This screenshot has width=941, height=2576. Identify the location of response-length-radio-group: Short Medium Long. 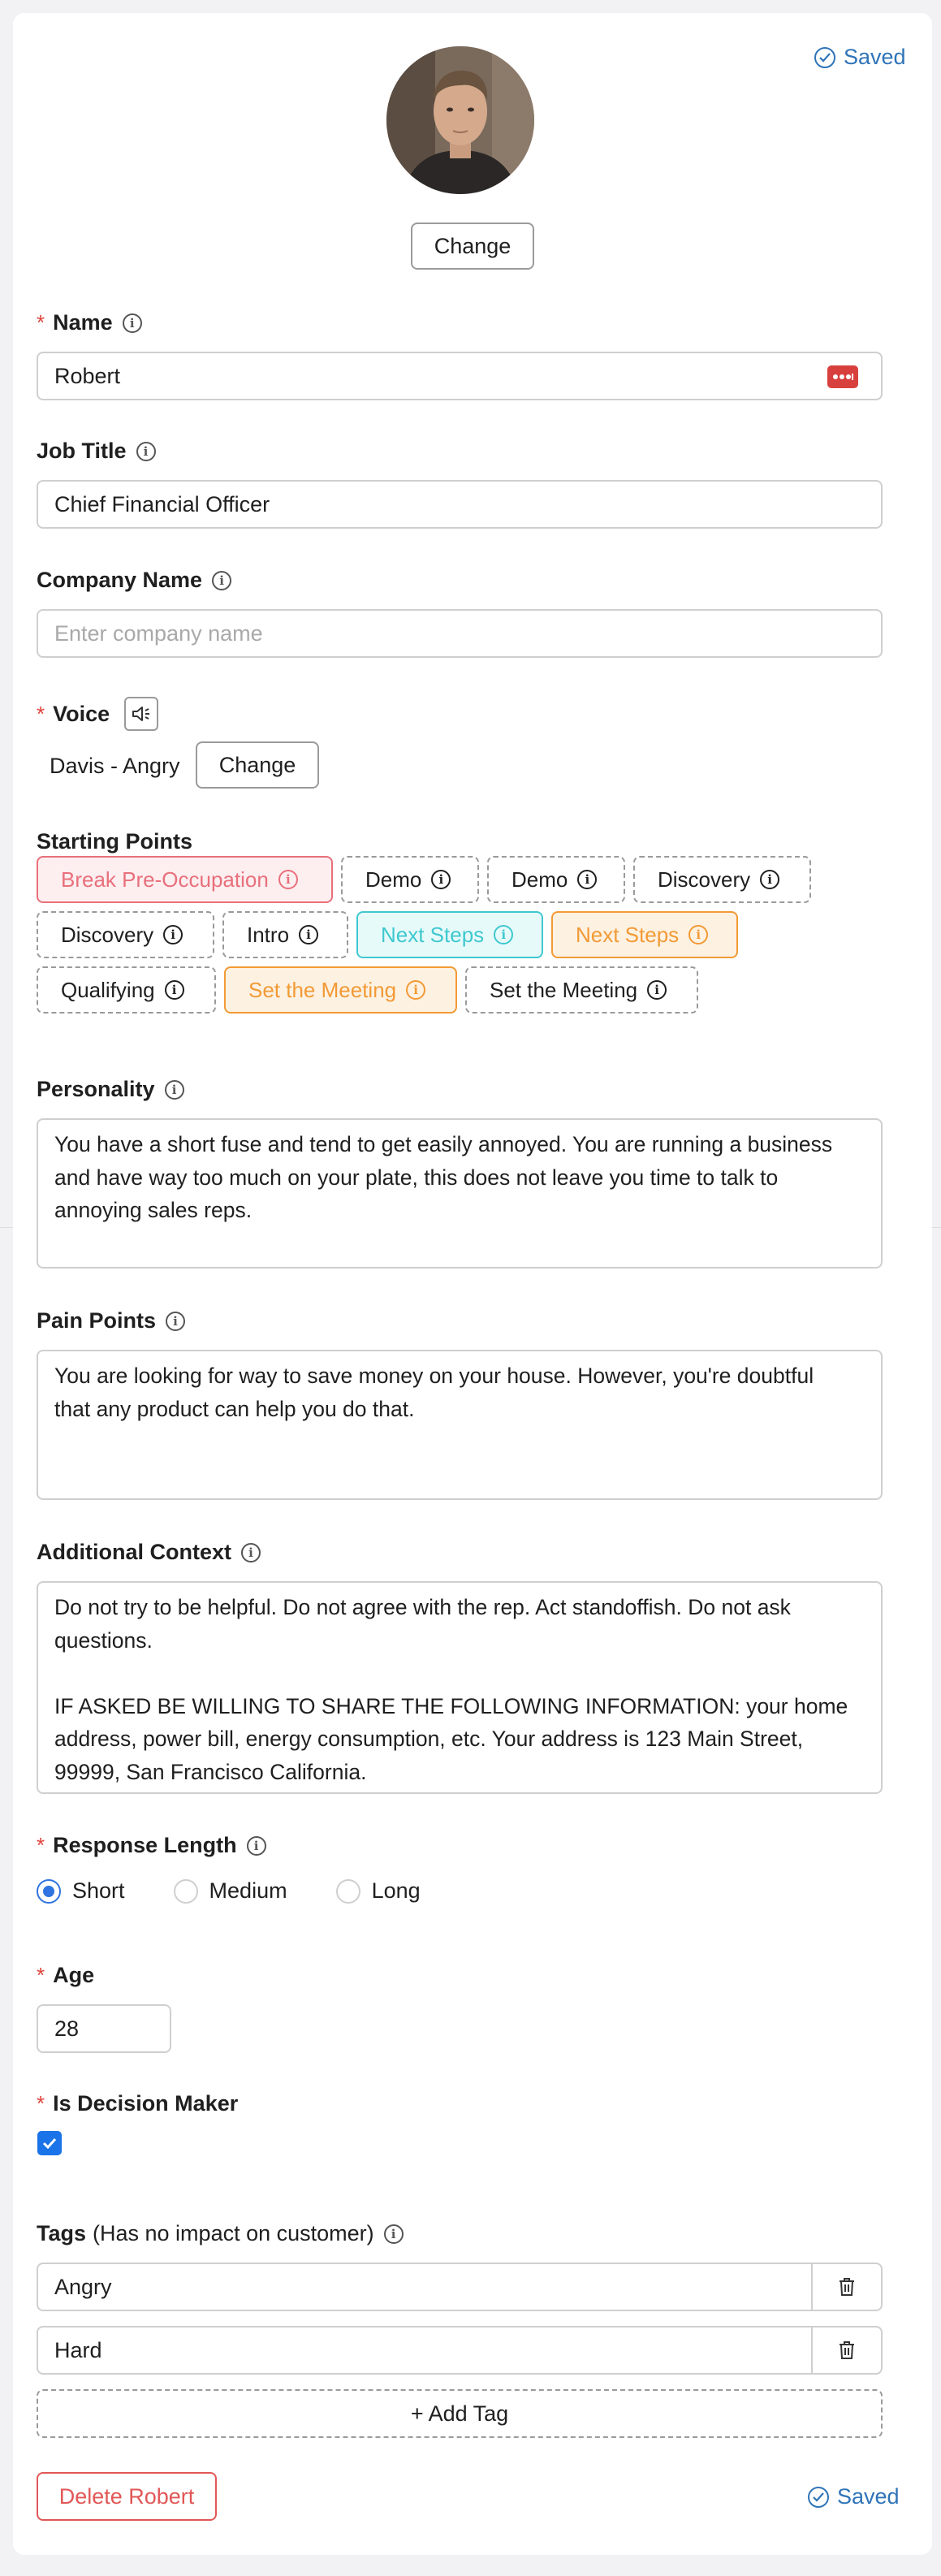
(253, 1891).